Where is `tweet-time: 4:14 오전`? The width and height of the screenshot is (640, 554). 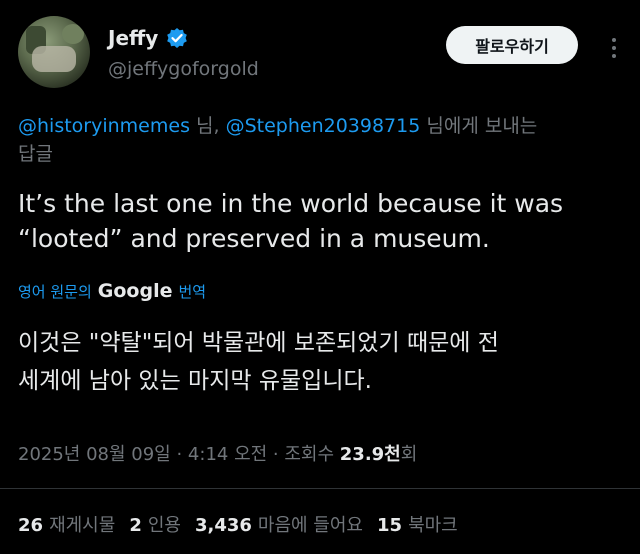
tweet-time: 4:14 오전 is located at coordinates (227, 454).